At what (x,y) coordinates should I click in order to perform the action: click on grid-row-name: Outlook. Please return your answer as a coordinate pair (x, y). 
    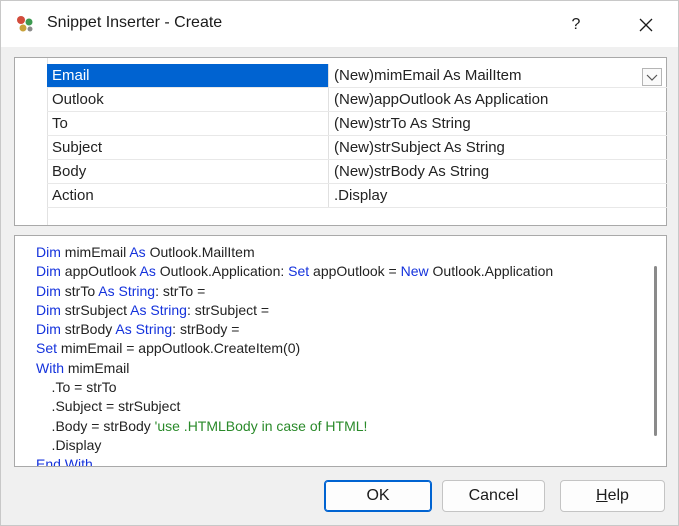
    Looking at the image, I should click on (188, 99).